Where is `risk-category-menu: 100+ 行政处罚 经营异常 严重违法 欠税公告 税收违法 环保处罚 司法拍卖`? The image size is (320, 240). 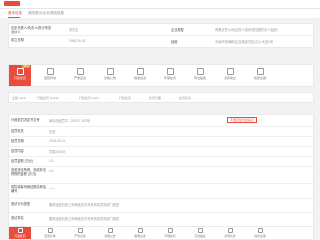
risk-category-menu: 100+ 行政处罚 经营异常 严重违法 欠税公告 税收违法 环保处罚 司法拍卖 is located at coordinates (161, 75).